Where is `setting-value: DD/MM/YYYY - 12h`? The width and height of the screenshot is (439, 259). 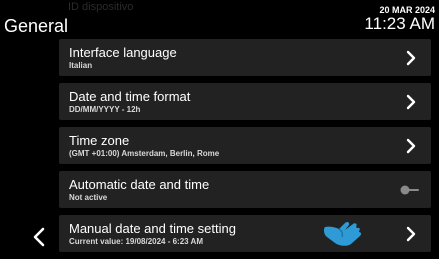 setting-value: DD/MM/YYYY - 12h is located at coordinates (105, 109).